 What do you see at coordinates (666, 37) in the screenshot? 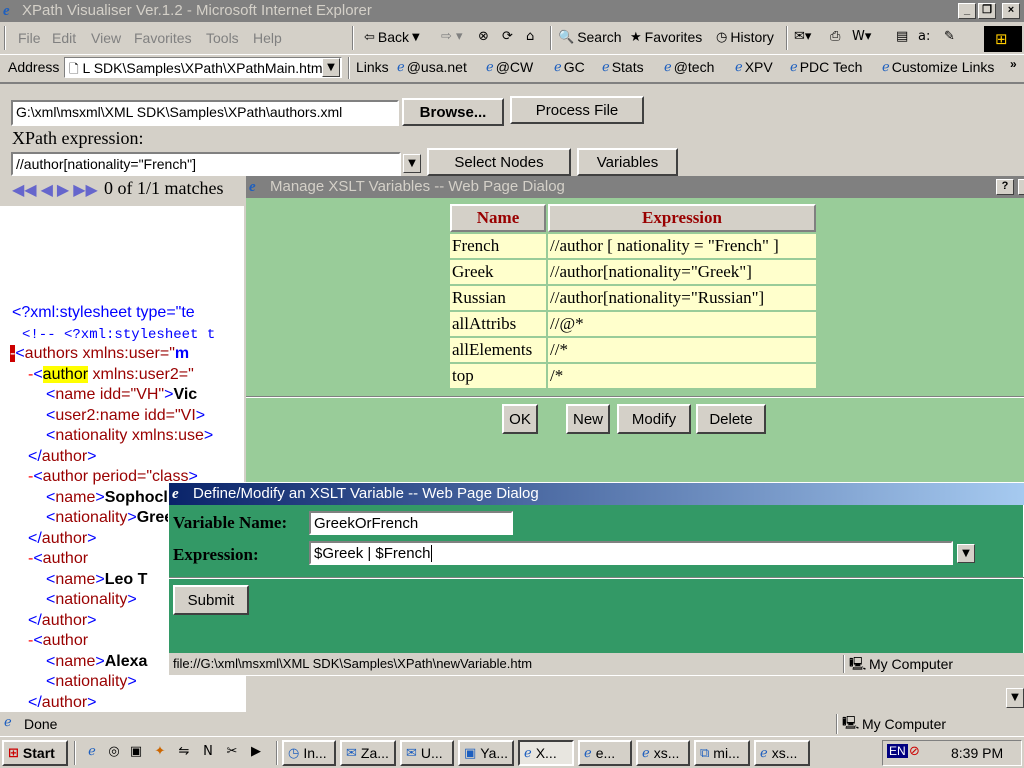
I see `favorites-button: ★ Favorites` at bounding box center [666, 37].